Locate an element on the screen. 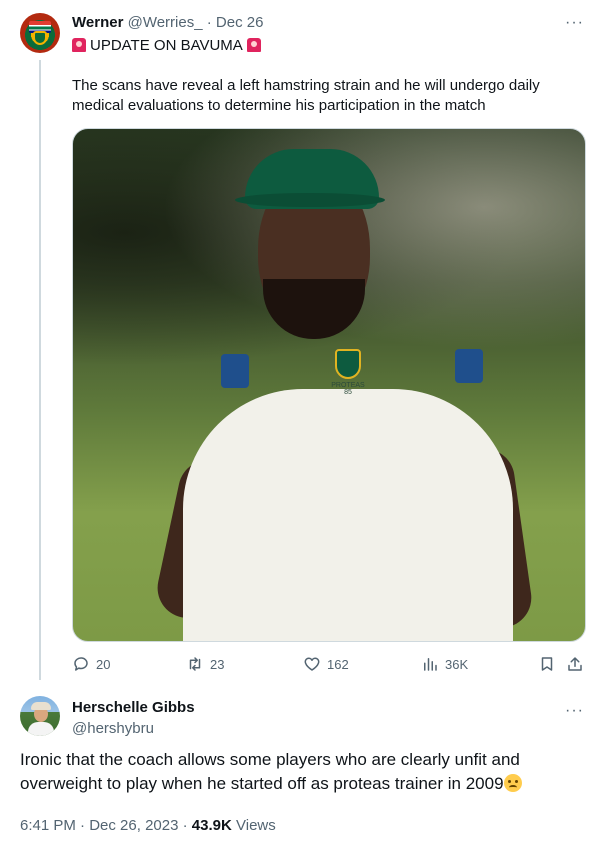 This screenshot has width=598, height=846. display-name: Herschelle Gibbs is located at coordinates (133, 708).